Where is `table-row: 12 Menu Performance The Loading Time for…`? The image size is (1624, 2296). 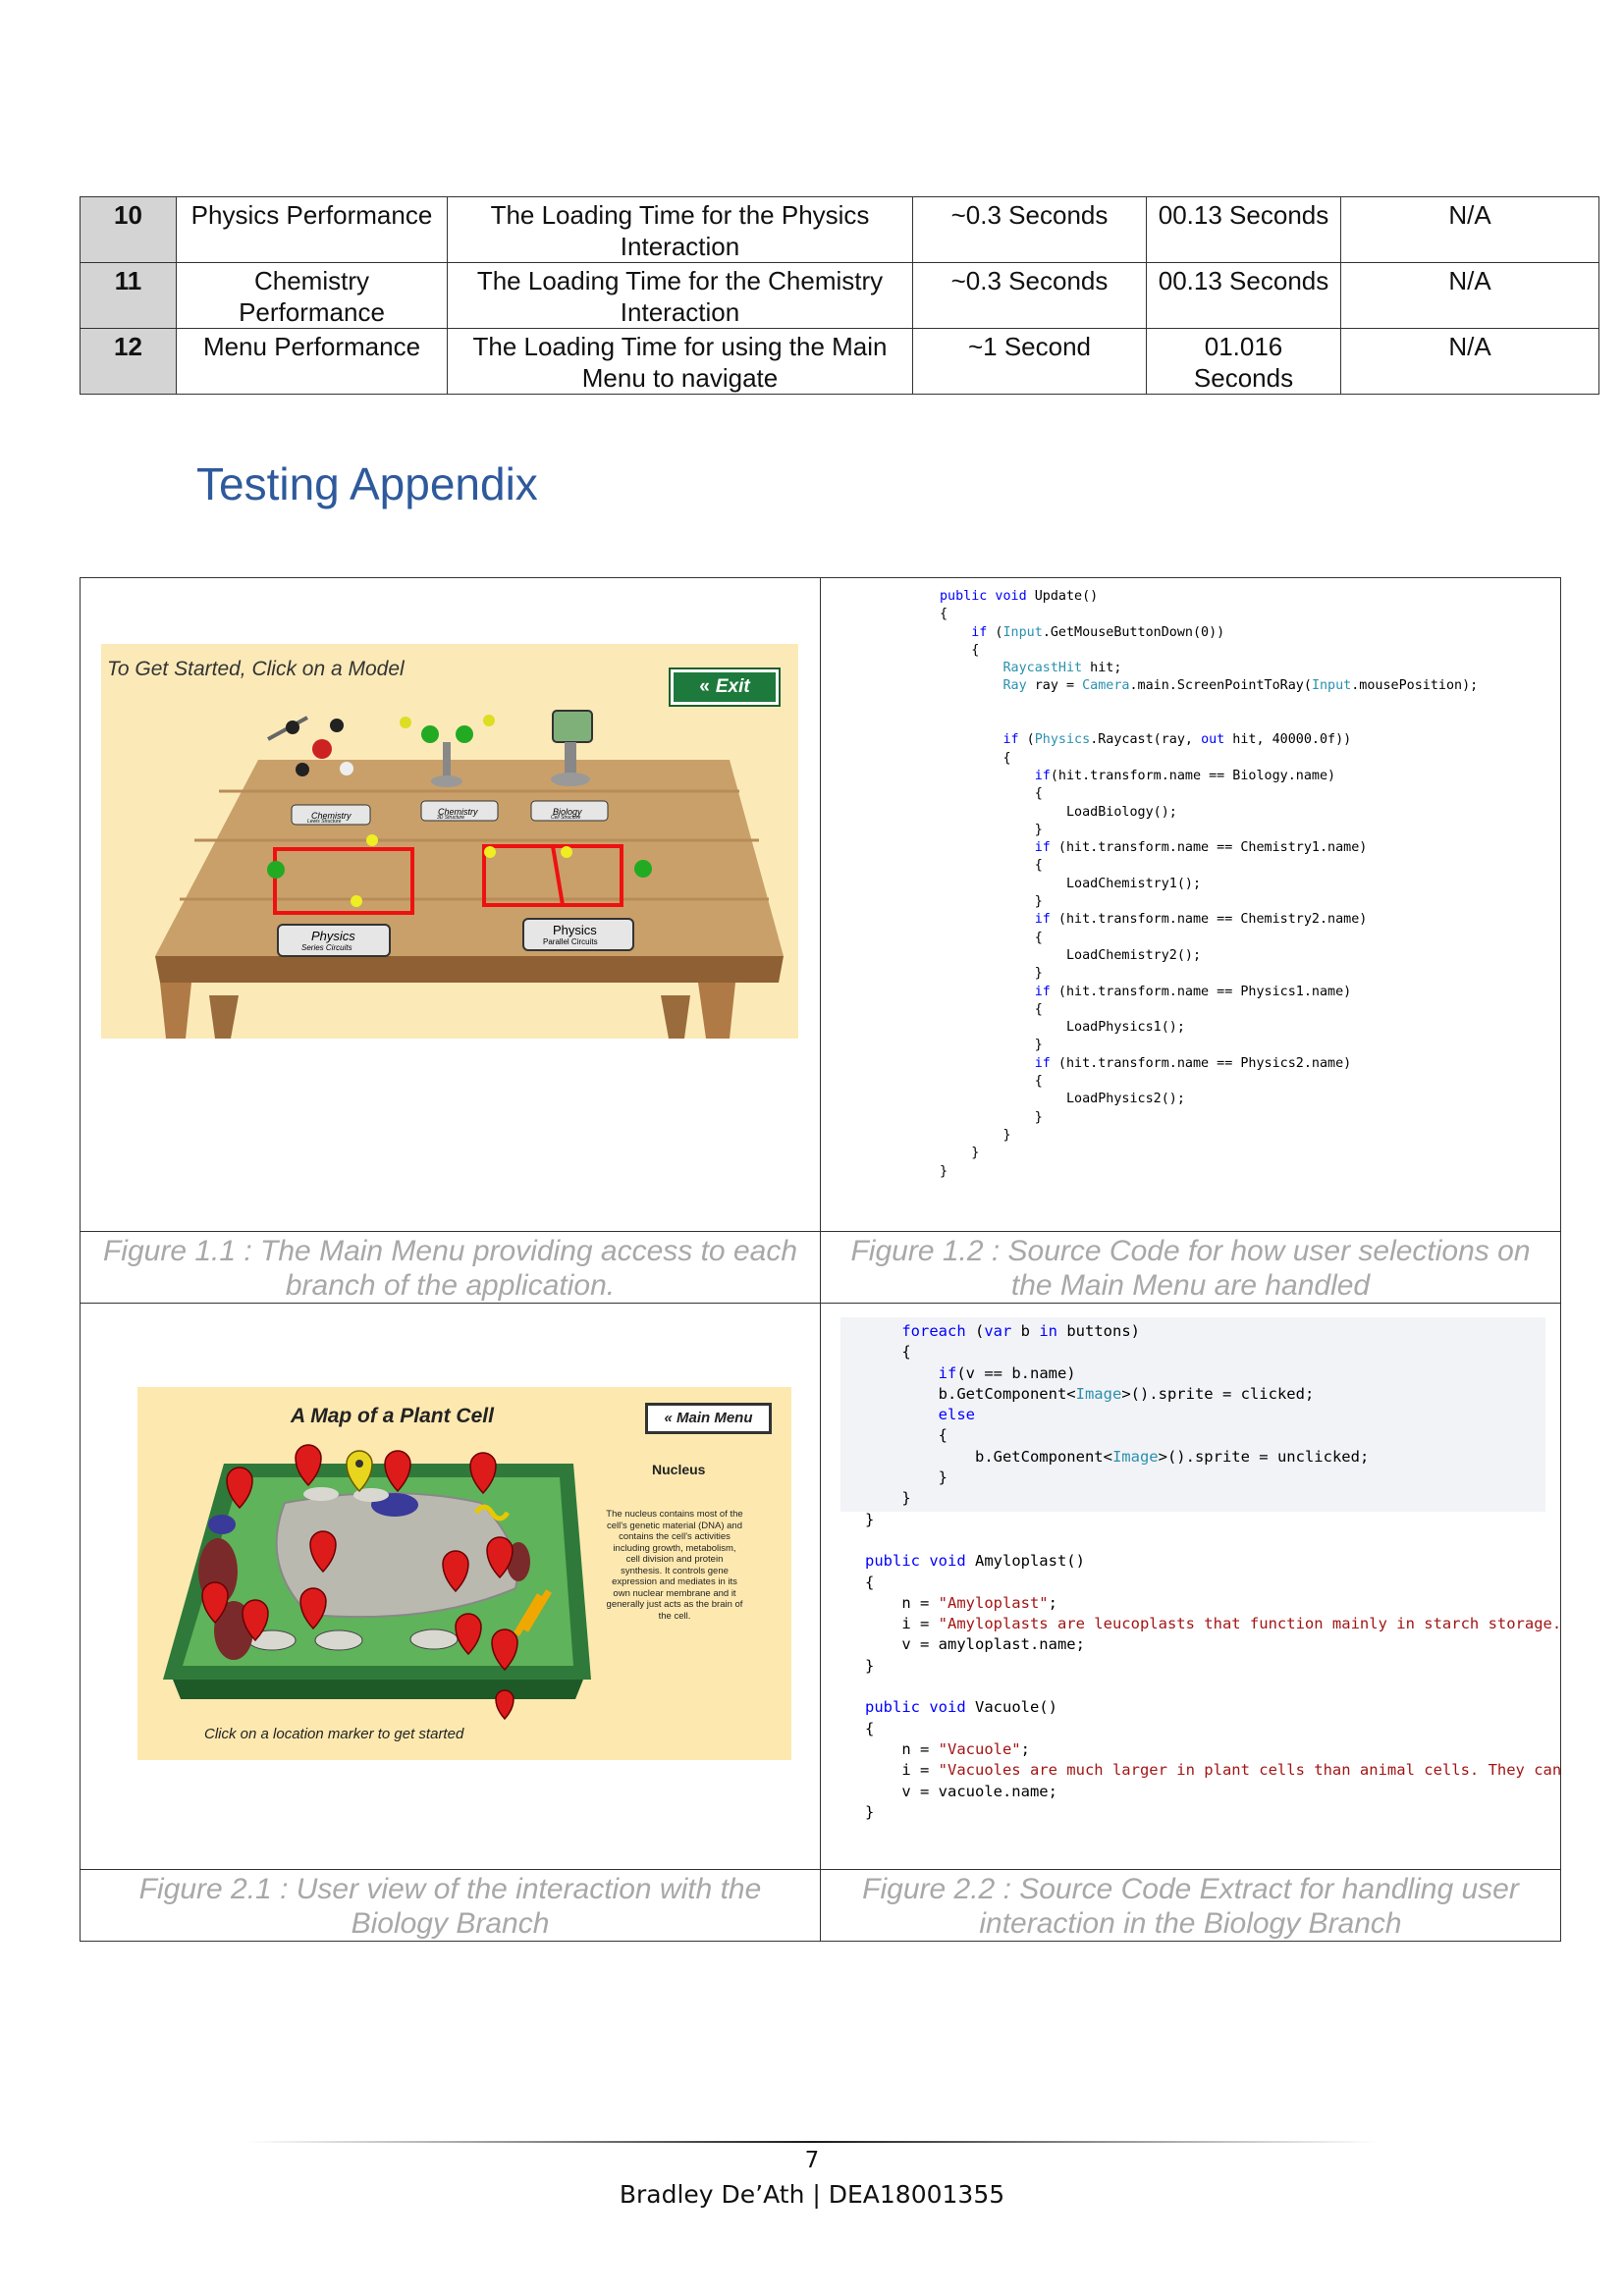 table-row: 12 Menu Performance The Loading Time for… is located at coordinates (839, 362).